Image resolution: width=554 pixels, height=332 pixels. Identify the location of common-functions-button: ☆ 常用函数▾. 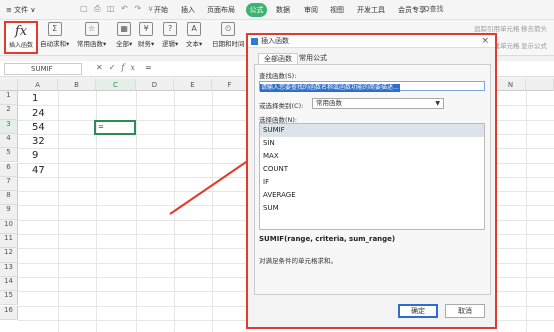
(91, 35).